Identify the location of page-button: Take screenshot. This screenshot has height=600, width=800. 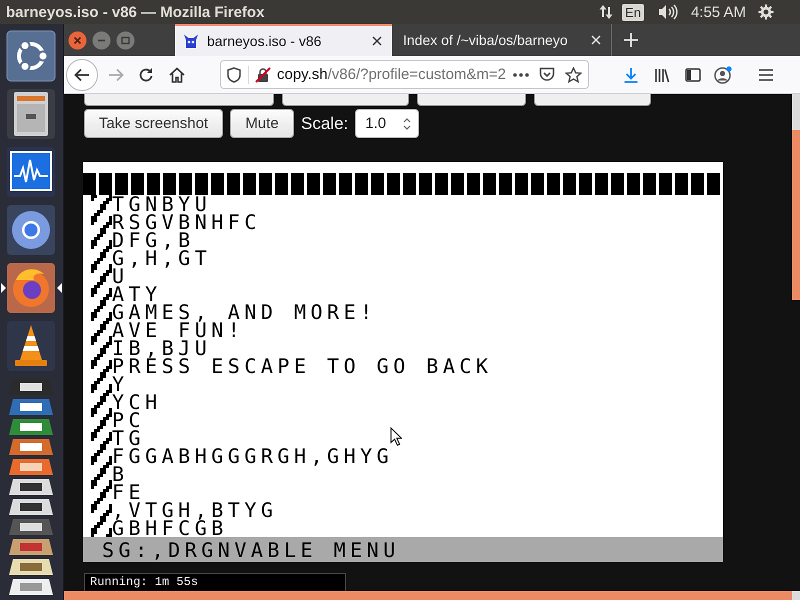
(153, 123).